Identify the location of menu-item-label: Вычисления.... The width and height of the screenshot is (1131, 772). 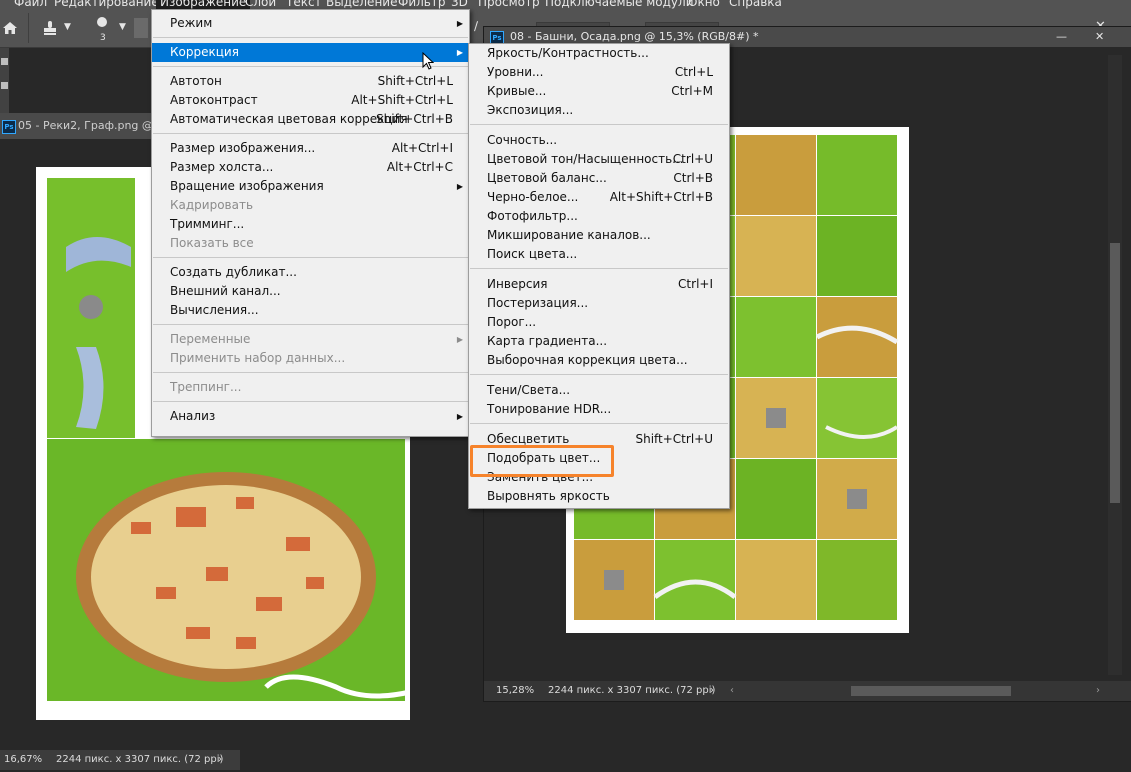
(214, 310).